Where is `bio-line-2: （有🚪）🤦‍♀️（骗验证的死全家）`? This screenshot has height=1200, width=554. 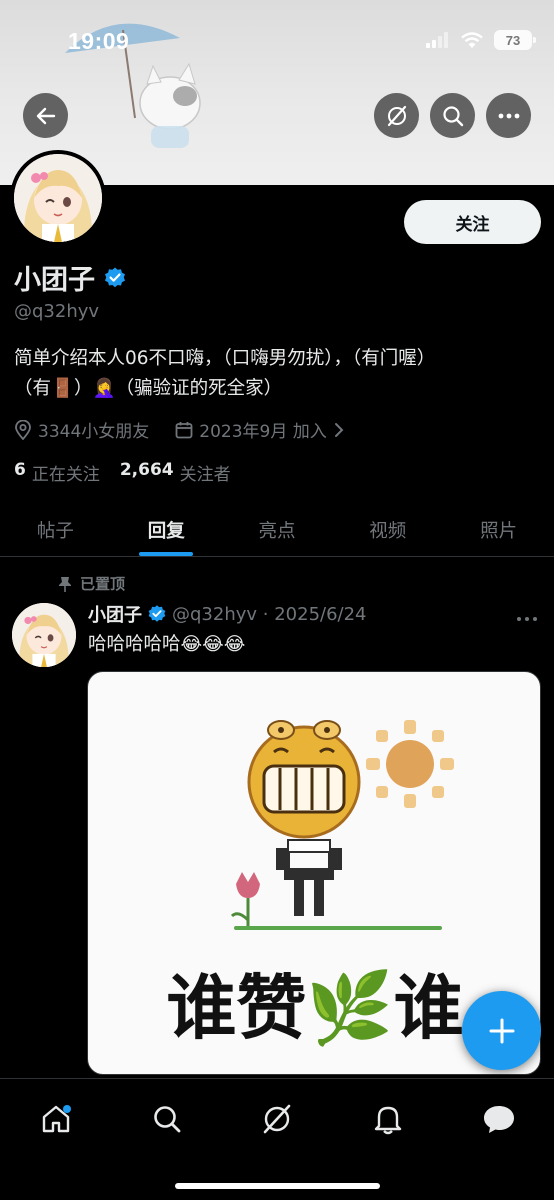
bio-line-2: （有🚪）🤦‍♀️（骗验证的死全家） is located at coordinates (148, 388).